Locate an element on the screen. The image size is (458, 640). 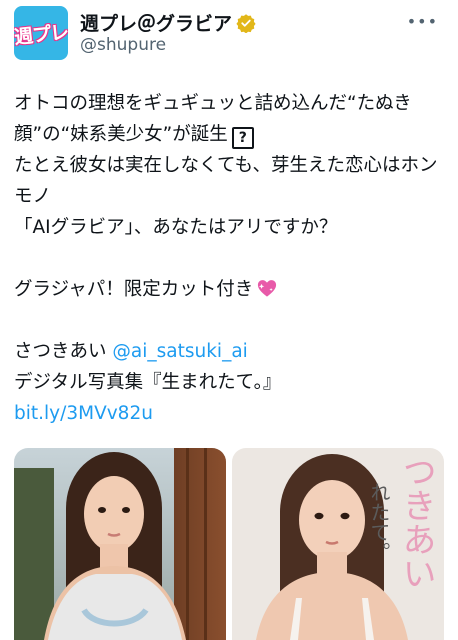
tweet-line-7: さつきあい @ai_satsuki_ai is located at coordinates (231, 351).